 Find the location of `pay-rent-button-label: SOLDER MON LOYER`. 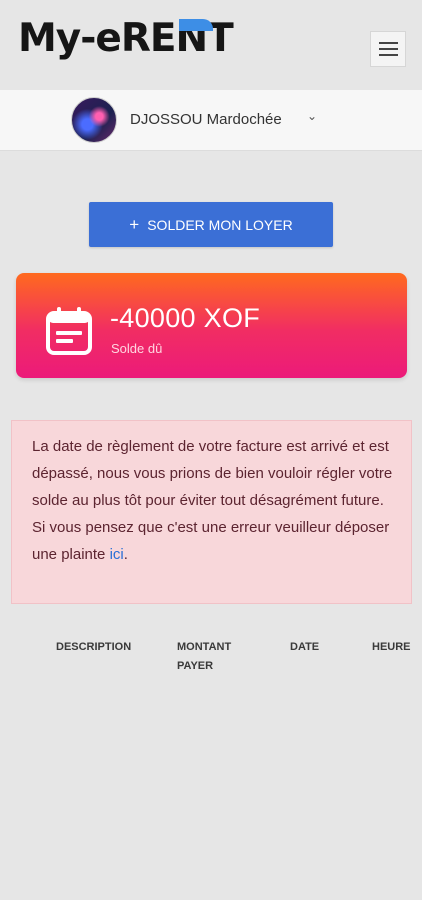

pay-rent-button-label: SOLDER MON LOYER is located at coordinates (220, 224).